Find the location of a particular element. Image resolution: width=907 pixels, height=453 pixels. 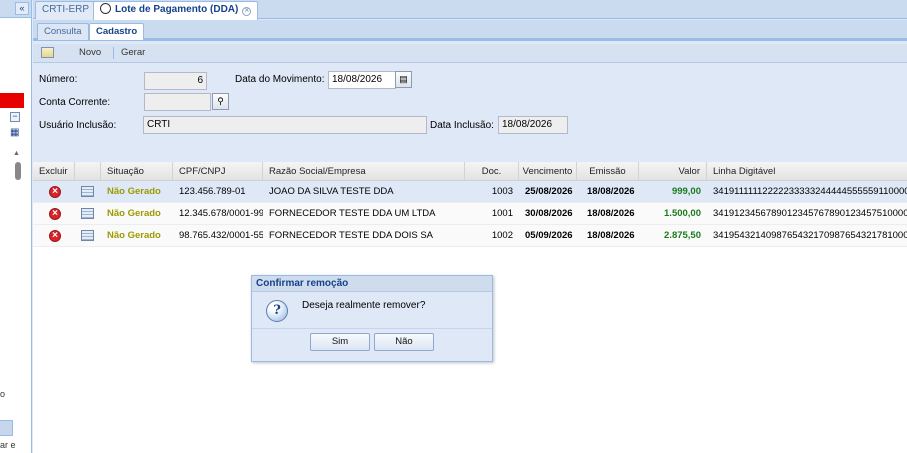

tab-label: CRTI-ERP is located at coordinates (66, 9).